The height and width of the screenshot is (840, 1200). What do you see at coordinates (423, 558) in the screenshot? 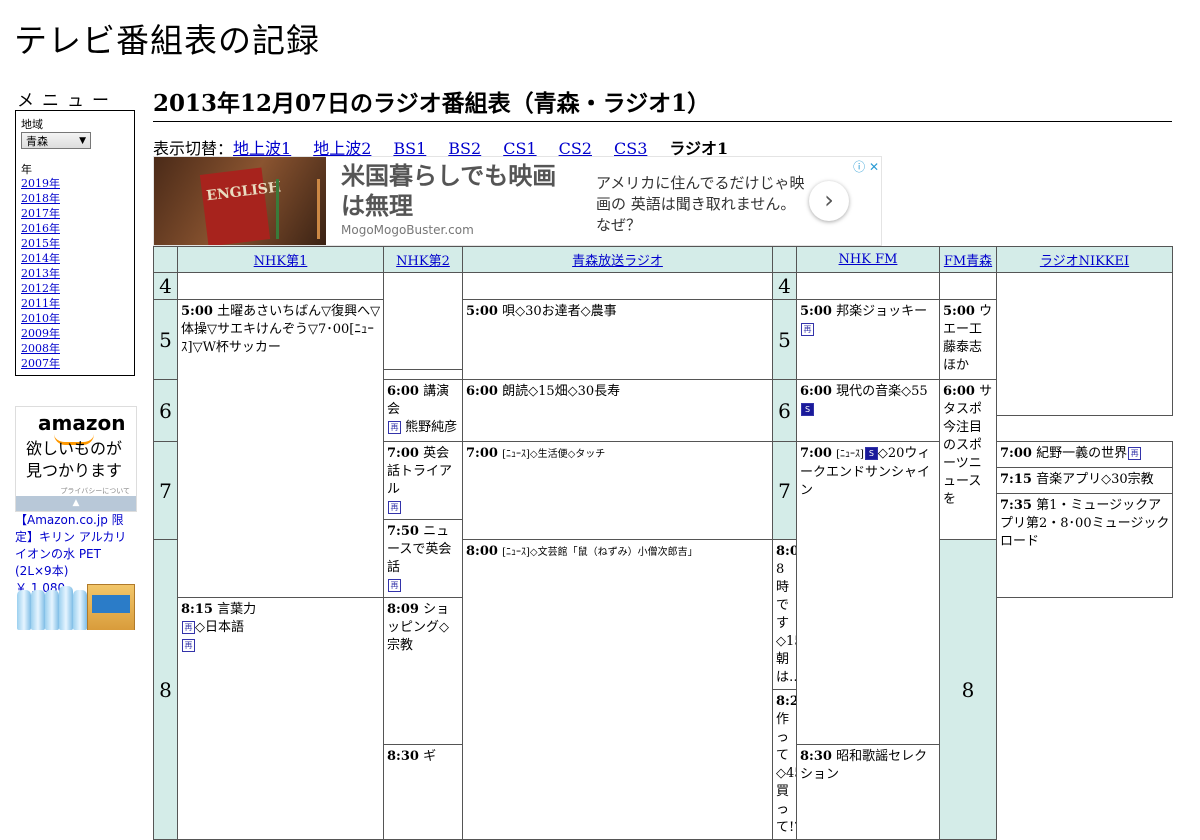
I see `program-cell: 7:50 ニュースで英会話再` at bounding box center [423, 558].